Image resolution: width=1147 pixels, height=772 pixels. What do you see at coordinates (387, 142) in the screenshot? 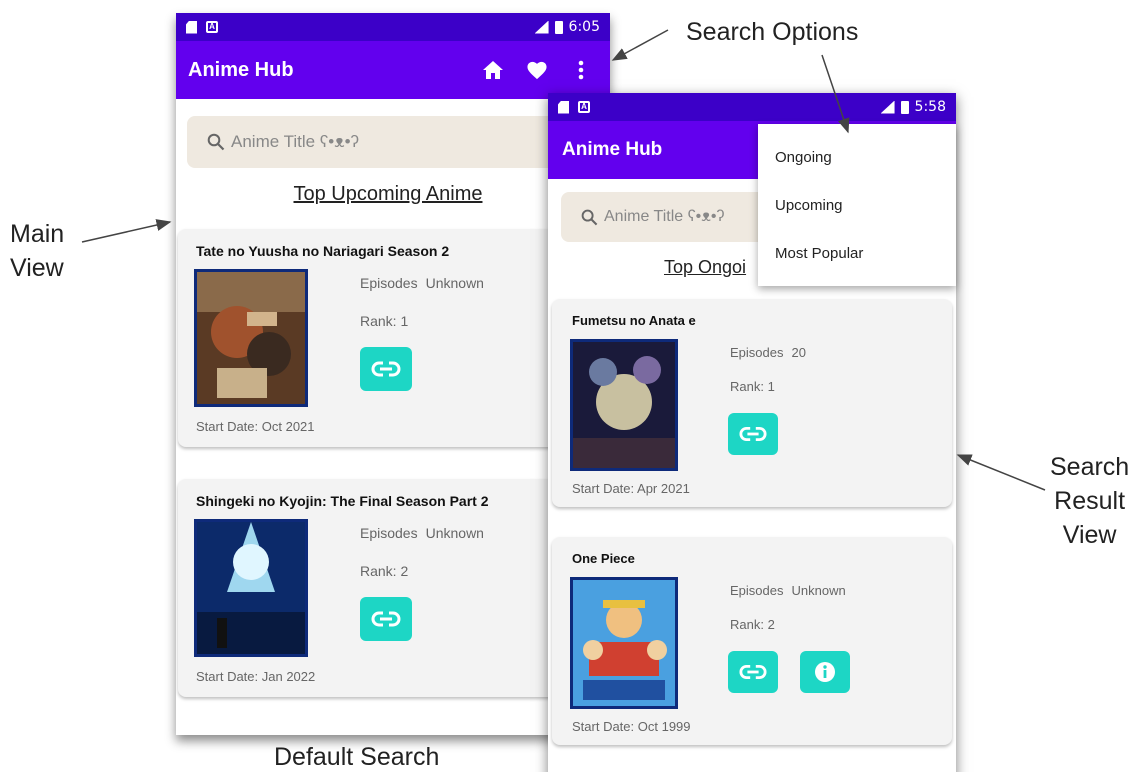
I see `search-input: Anime Title ʕ•ᴥ•ʔ` at bounding box center [387, 142].